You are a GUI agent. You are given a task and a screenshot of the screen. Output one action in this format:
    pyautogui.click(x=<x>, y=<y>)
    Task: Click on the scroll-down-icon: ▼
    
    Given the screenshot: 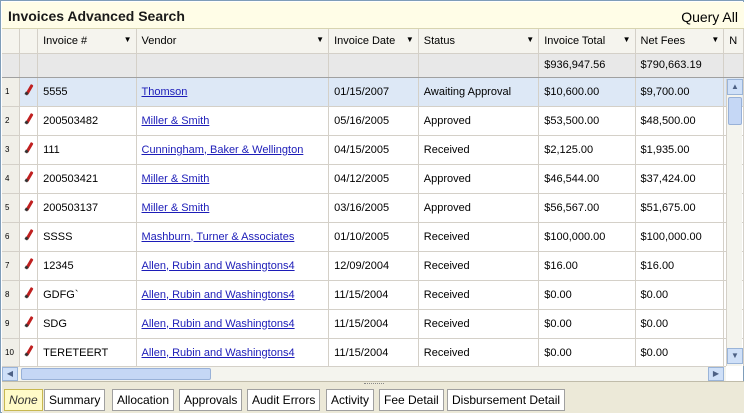 What is the action you would take?
    pyautogui.click(x=735, y=356)
    